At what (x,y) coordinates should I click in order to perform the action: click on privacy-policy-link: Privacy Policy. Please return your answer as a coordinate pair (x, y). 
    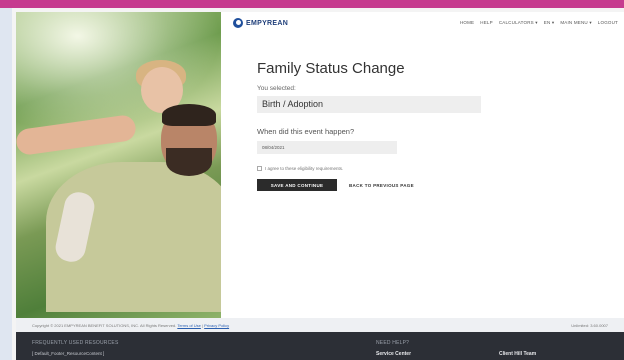
    Looking at the image, I should click on (216, 325).